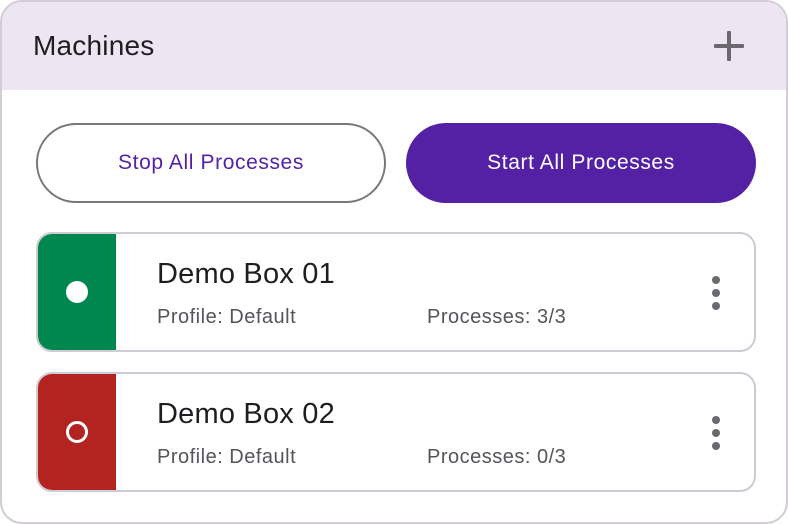  Describe the element at coordinates (497, 317) in the screenshot. I see `machine-process-count: Processes: 3/3` at that location.